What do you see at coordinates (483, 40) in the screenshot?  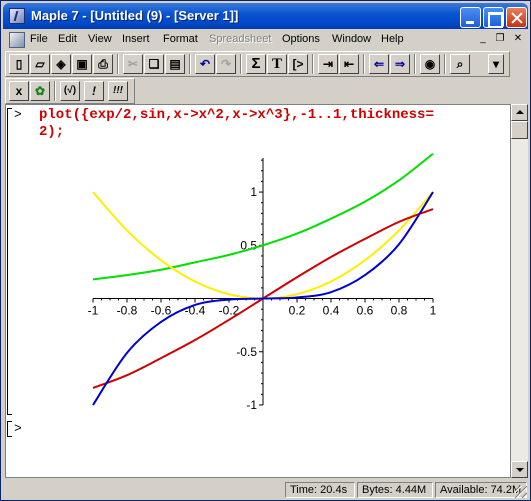 I see `child-minimize-icon: _` at bounding box center [483, 40].